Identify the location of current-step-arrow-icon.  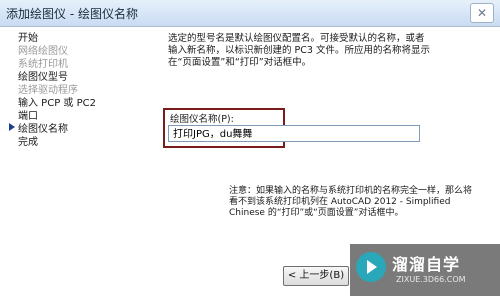
(12, 127).